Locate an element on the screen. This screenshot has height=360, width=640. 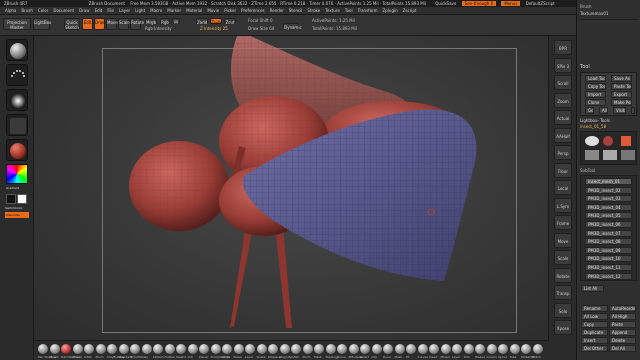
copy-button: Copy is located at coordinates (594, 324).